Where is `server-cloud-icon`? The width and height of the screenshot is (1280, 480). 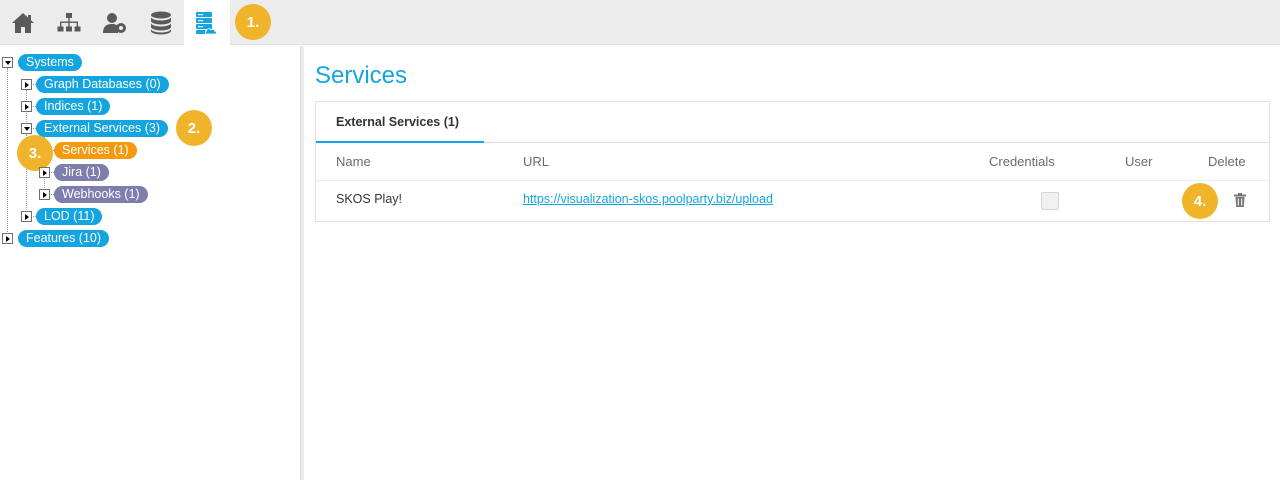
server-cloud-icon is located at coordinates (206, 22).